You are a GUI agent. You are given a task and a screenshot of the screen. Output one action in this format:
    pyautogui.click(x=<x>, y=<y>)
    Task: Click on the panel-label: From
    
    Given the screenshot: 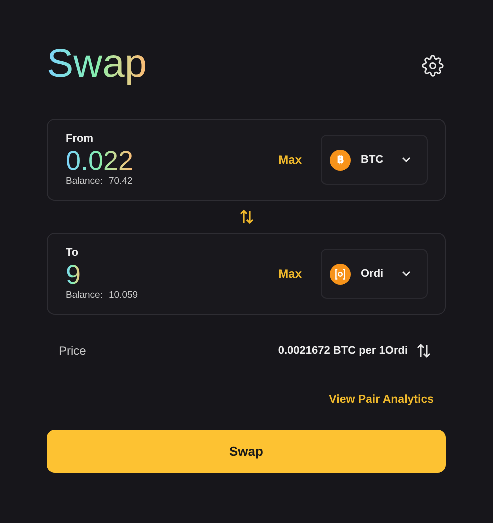 What is the action you would take?
    pyautogui.click(x=80, y=139)
    